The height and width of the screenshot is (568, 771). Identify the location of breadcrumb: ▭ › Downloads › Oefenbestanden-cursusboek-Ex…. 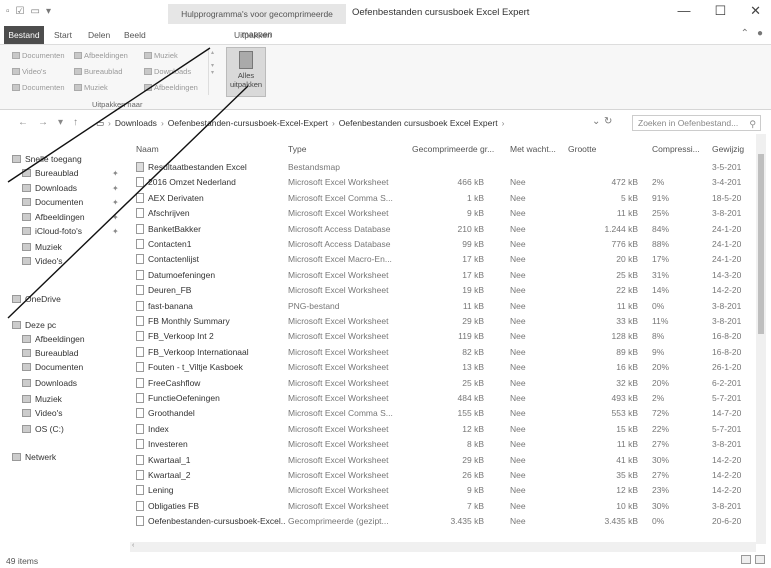
(361, 123).